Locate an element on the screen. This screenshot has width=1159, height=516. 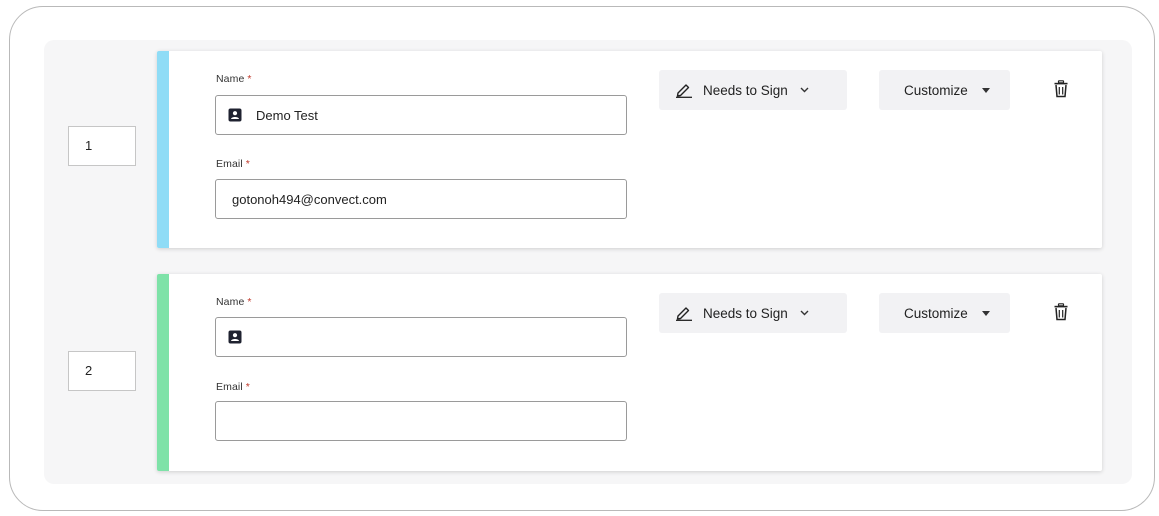
name-input is located at coordinates (421, 337).